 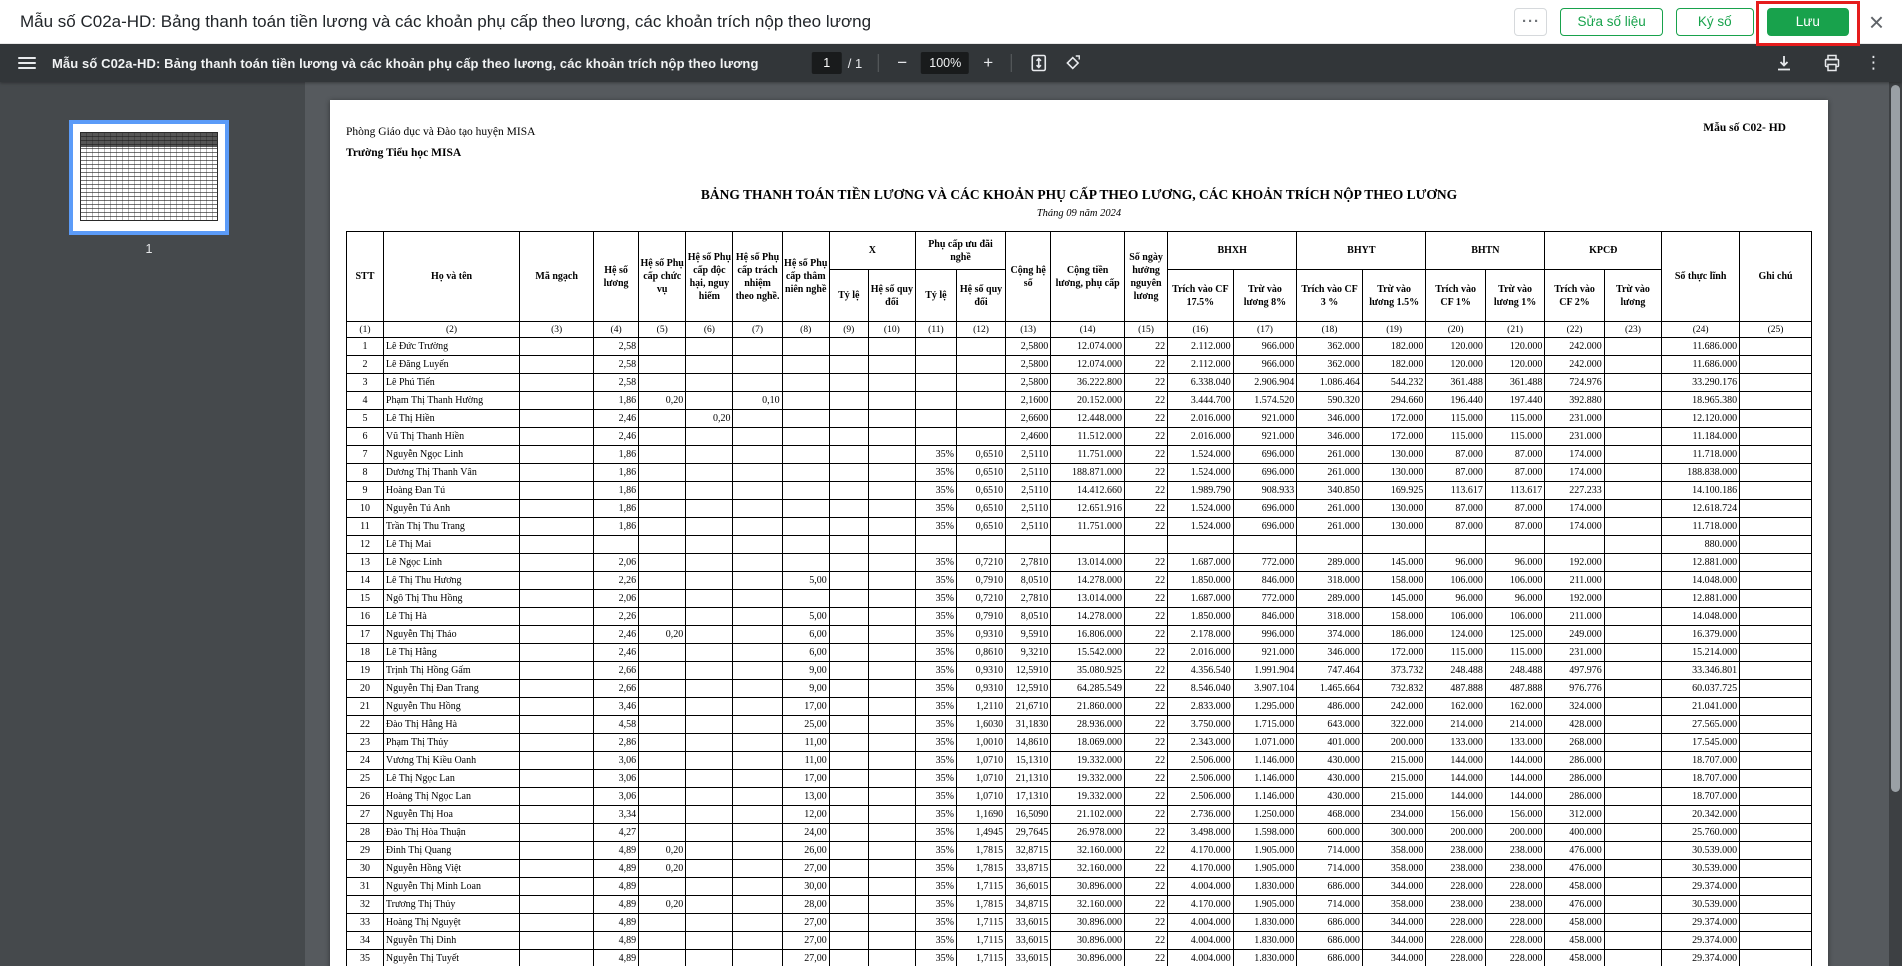 I want to click on table-cell: 10, so click(x=365, y=509).